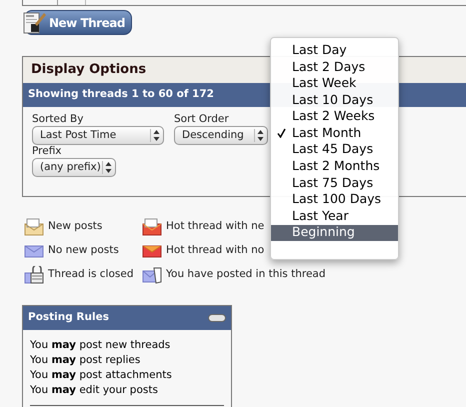 This screenshot has width=466, height=407. Describe the element at coordinates (101, 375) in the screenshot. I see `rule-text: You may post attachments` at that location.